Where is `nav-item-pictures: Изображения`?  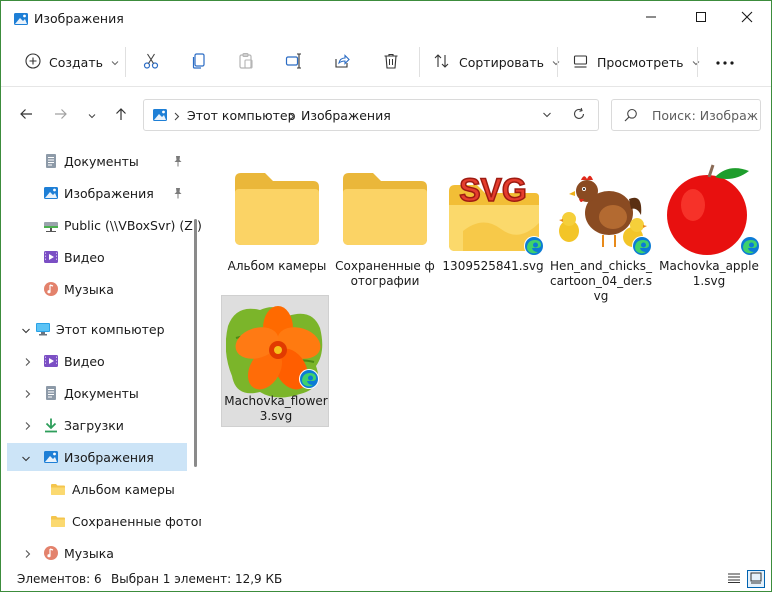 nav-item-pictures: Изображения is located at coordinates (97, 457).